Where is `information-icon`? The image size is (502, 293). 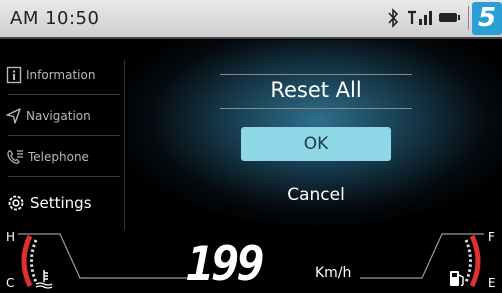
information-icon is located at coordinates (14, 75).